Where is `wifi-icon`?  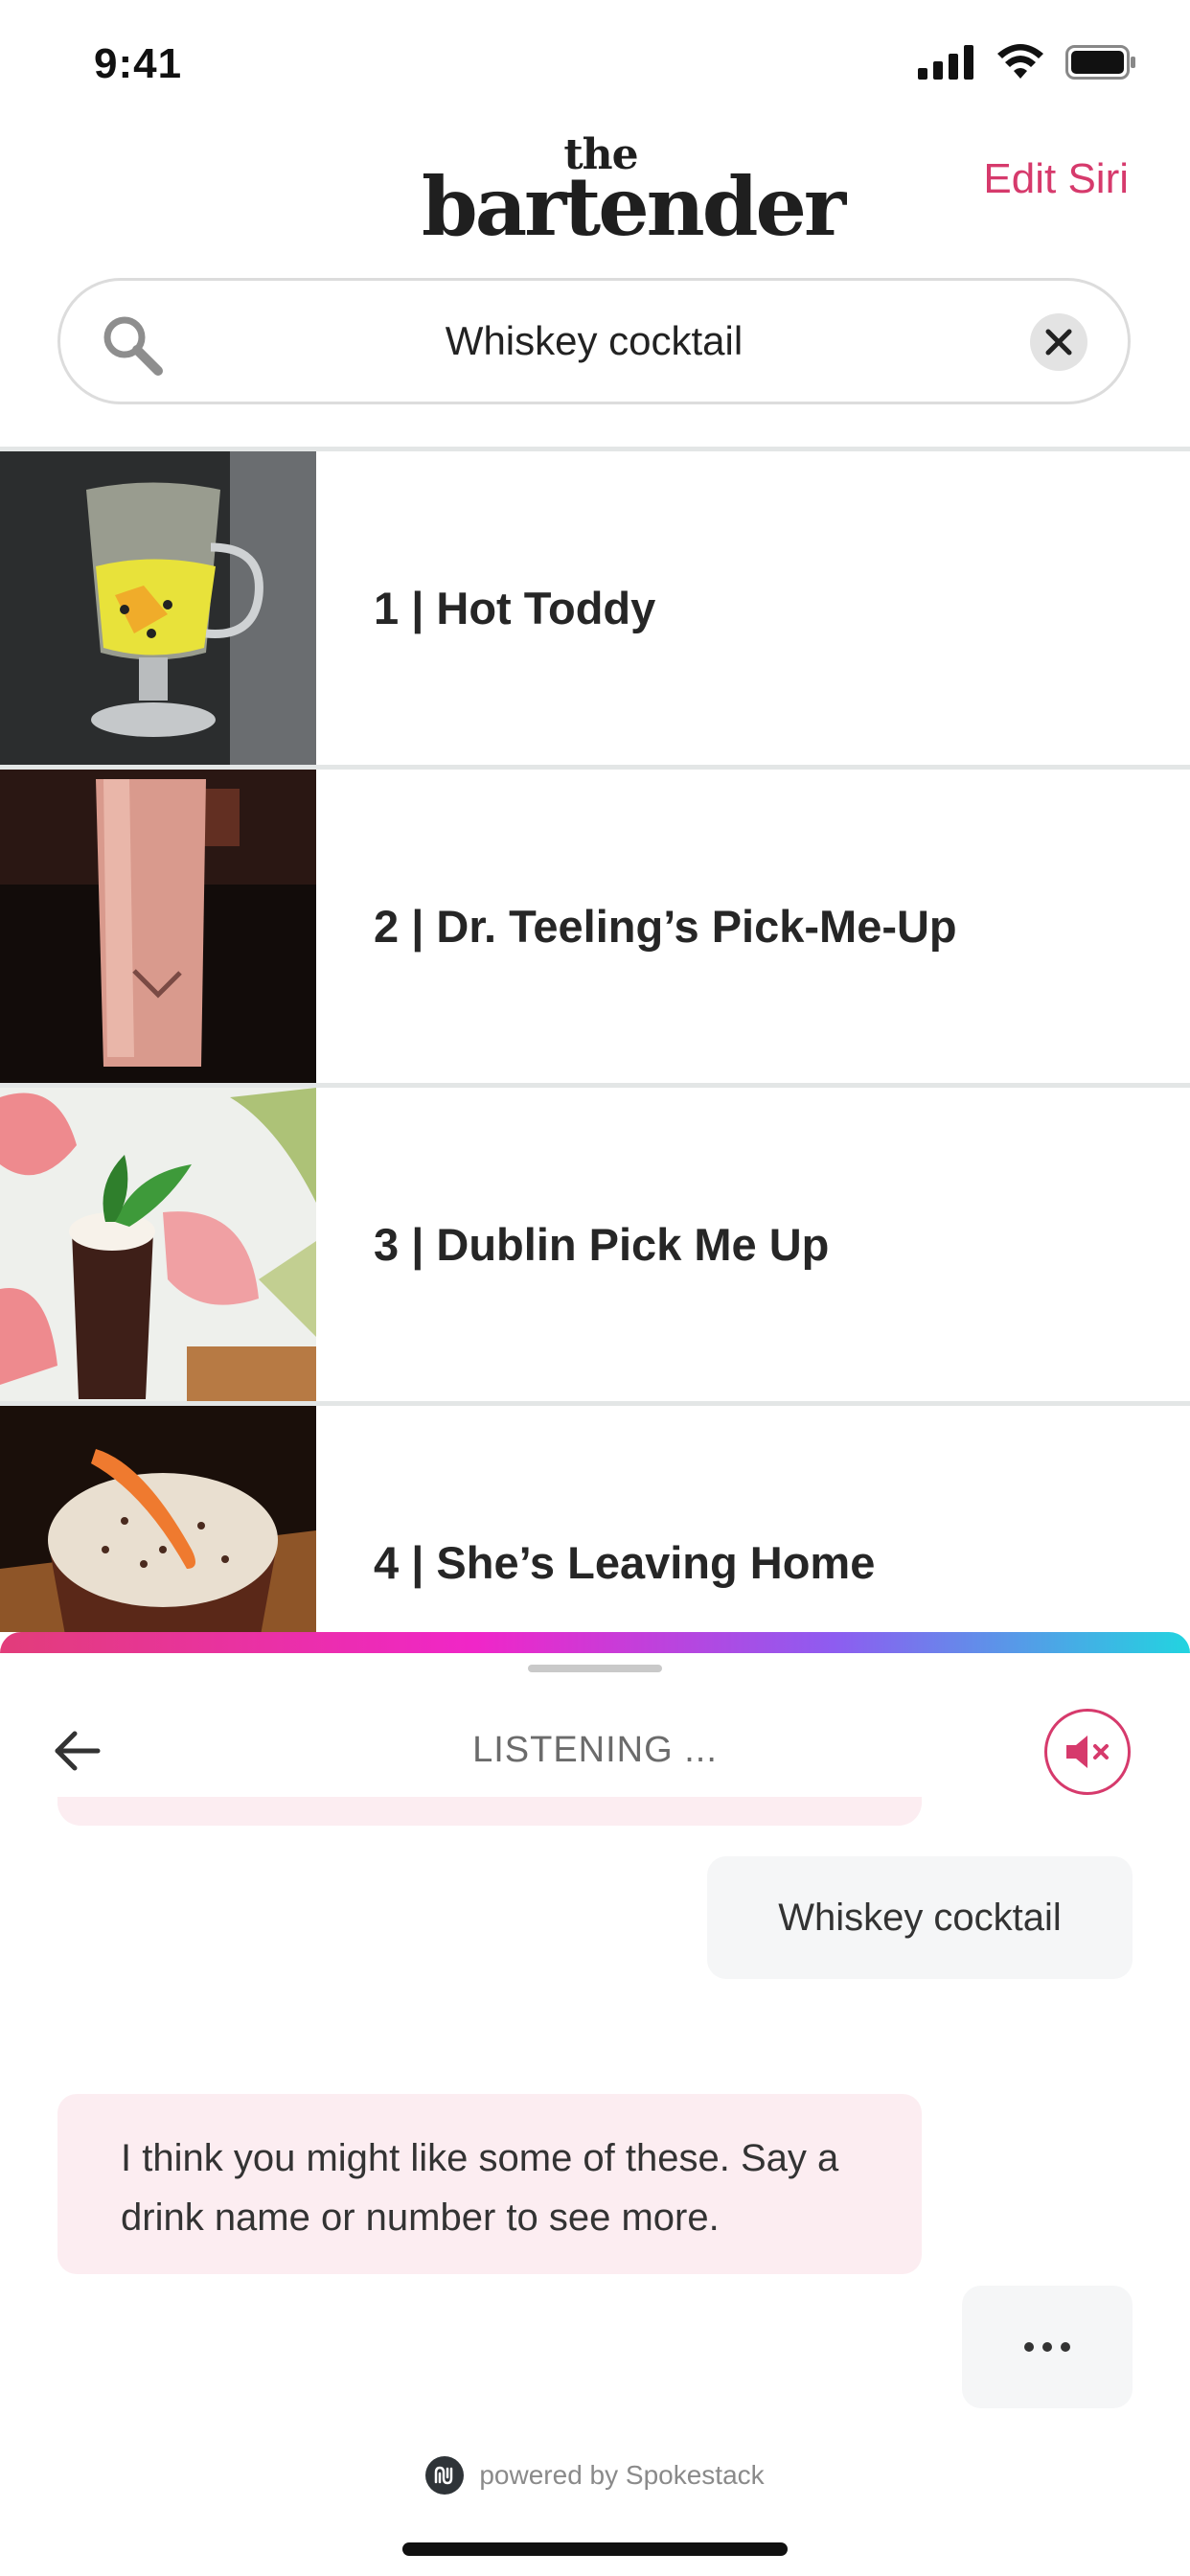
wifi-icon is located at coordinates (1020, 62).